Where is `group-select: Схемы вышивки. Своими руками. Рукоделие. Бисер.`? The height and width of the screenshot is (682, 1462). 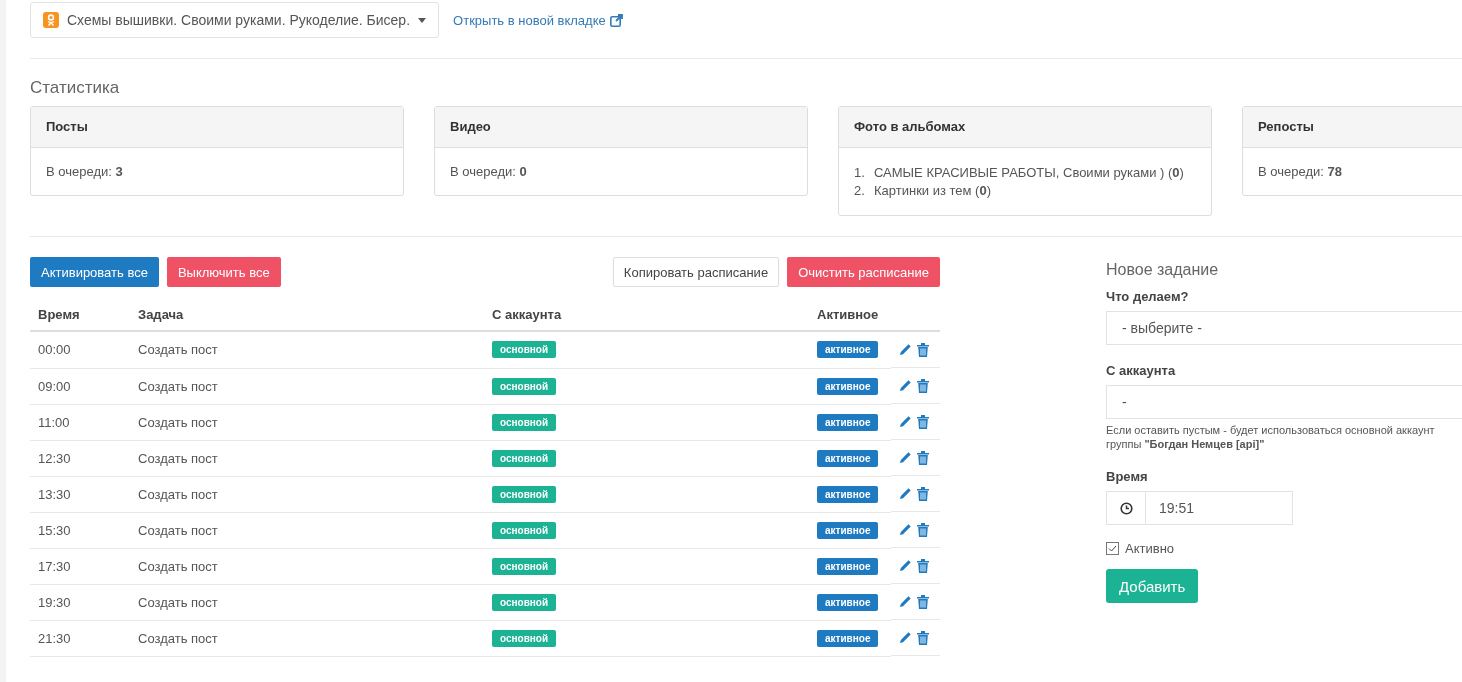
group-select: Схемы вышивки. Своими руками. Рукоделие. Бисер. is located at coordinates (235, 20).